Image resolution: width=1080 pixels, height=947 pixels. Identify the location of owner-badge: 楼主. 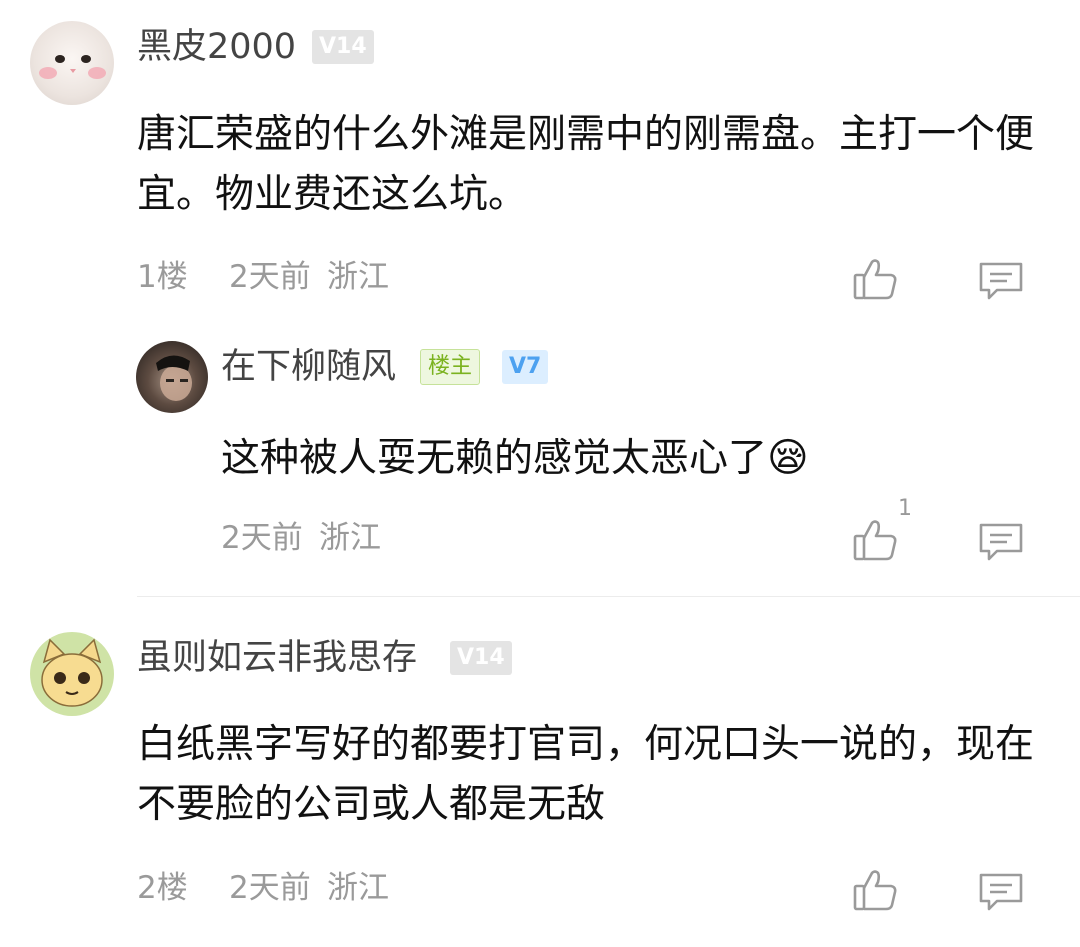
(450, 367).